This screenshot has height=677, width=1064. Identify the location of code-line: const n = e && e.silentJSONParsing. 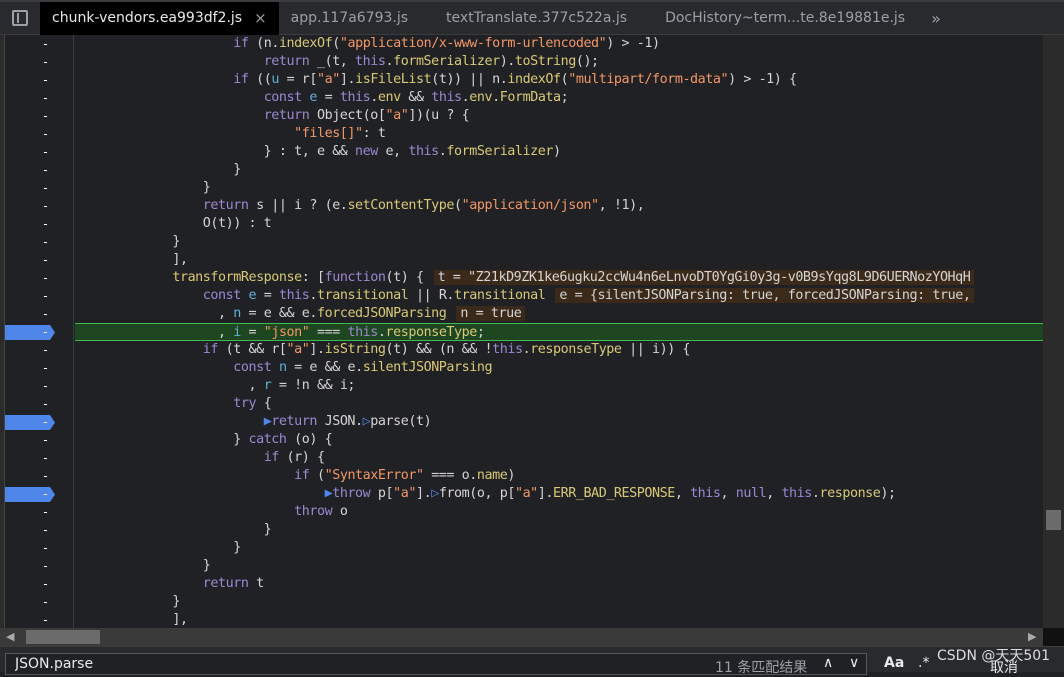
(363, 367).